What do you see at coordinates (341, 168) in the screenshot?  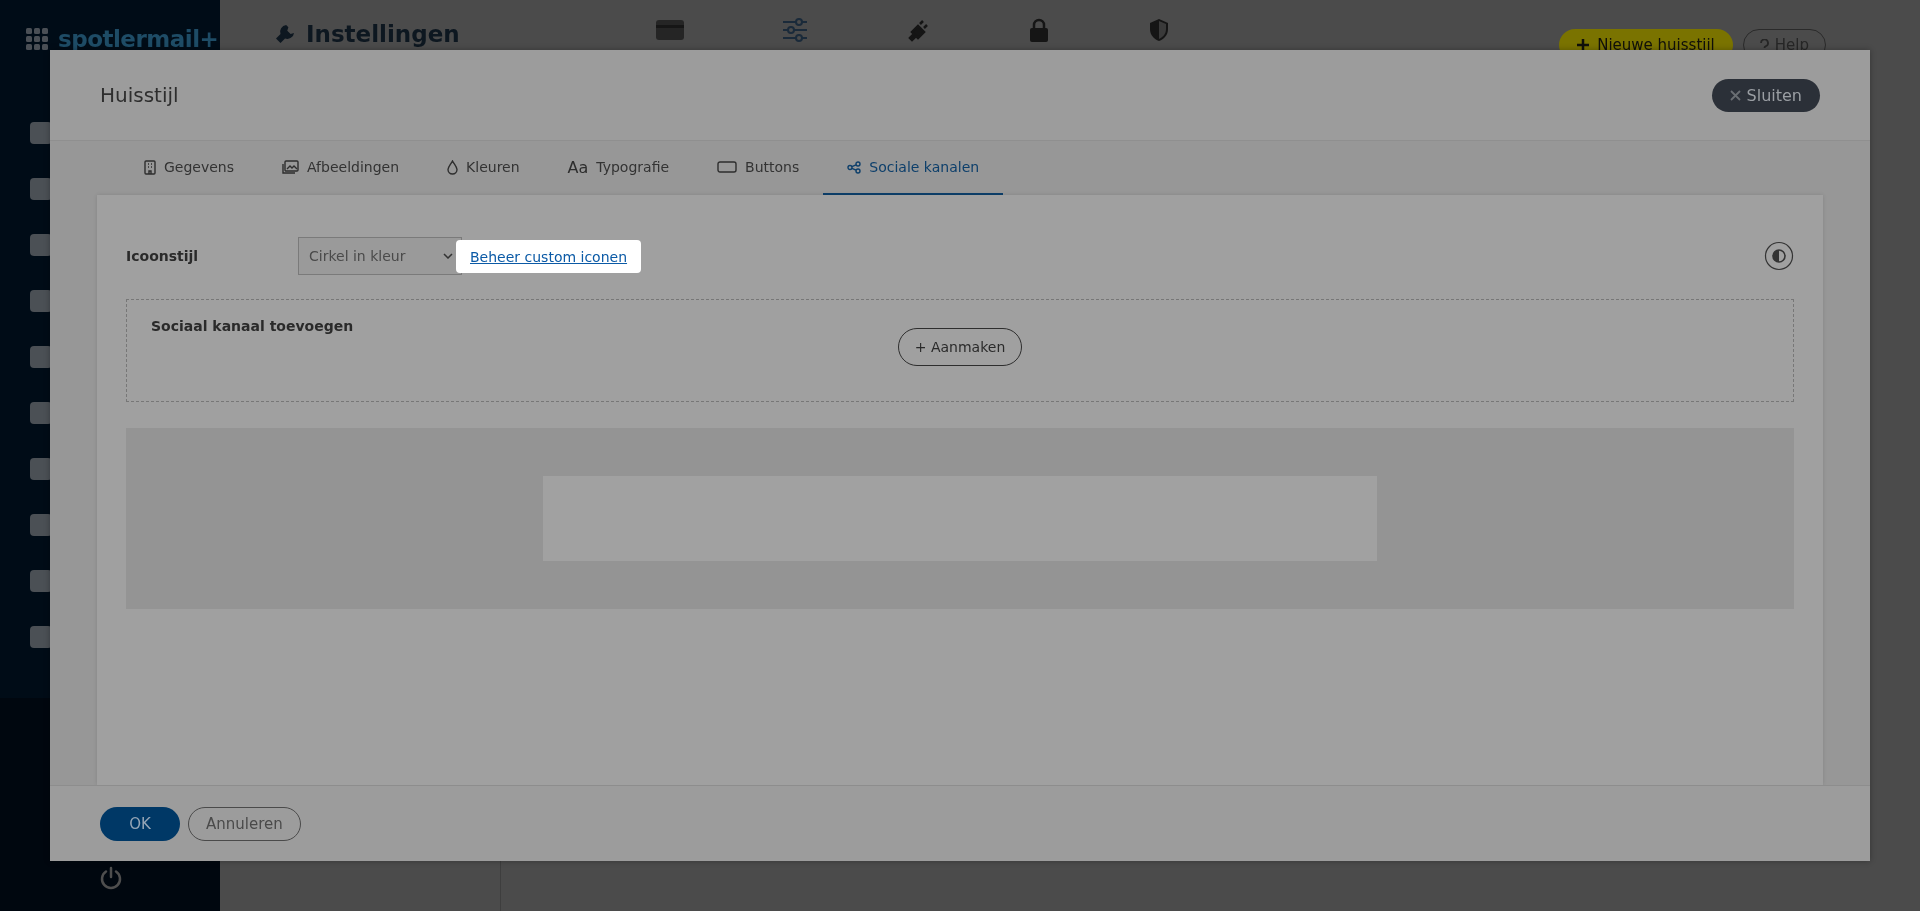 I see `tab: Afbeeldingen` at bounding box center [341, 168].